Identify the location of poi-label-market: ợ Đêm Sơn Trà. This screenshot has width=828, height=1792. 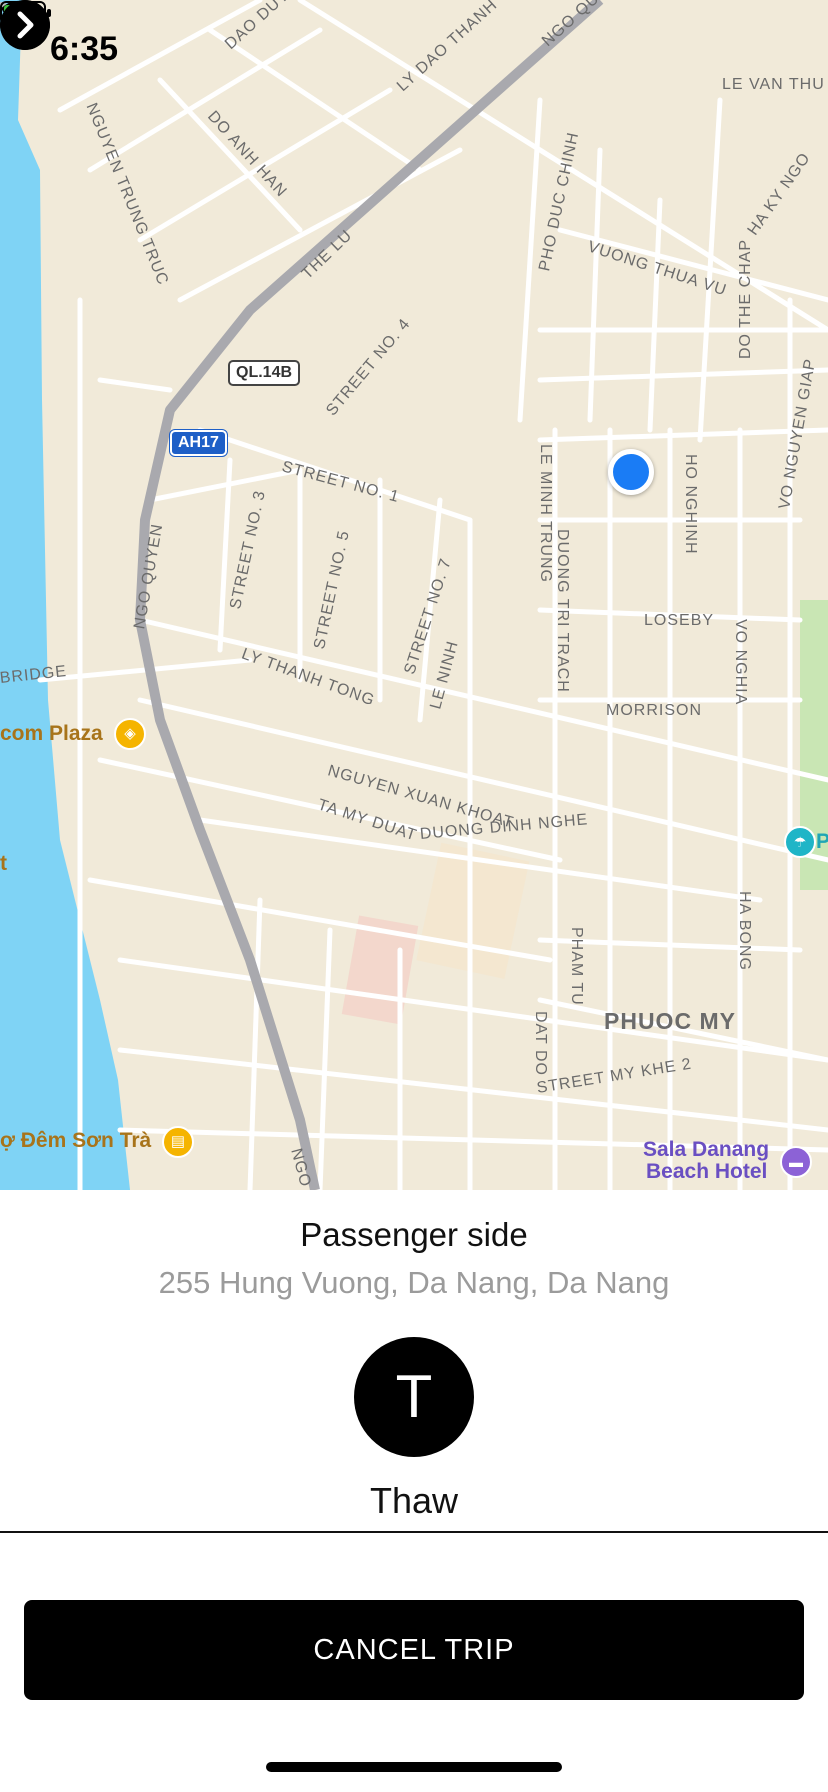
(75, 1141).